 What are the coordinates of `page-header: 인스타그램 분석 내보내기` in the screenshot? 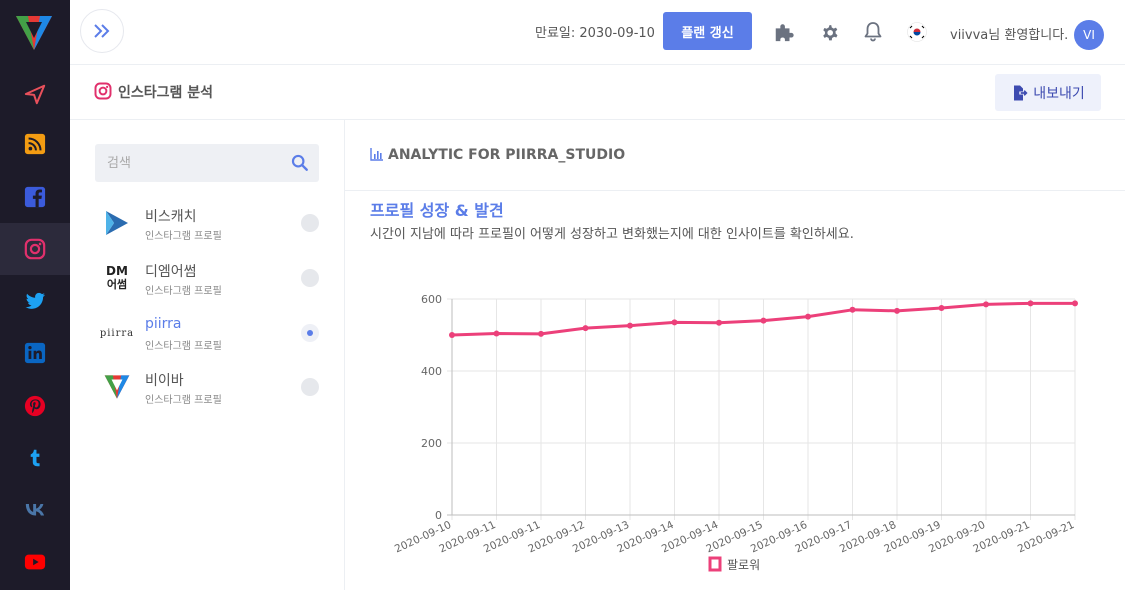 It's located at (597, 92).